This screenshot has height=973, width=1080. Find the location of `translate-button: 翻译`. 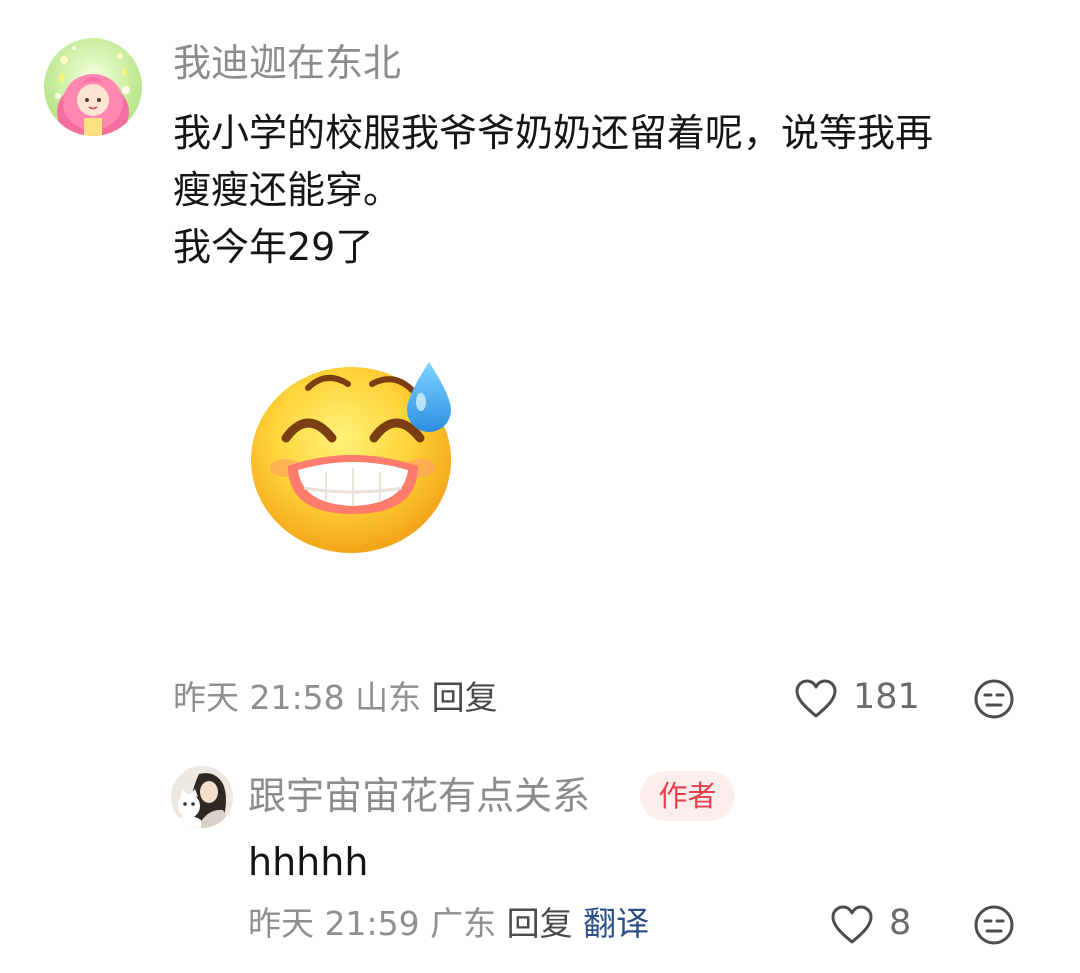

translate-button: 翻译 is located at coordinates (616, 923).